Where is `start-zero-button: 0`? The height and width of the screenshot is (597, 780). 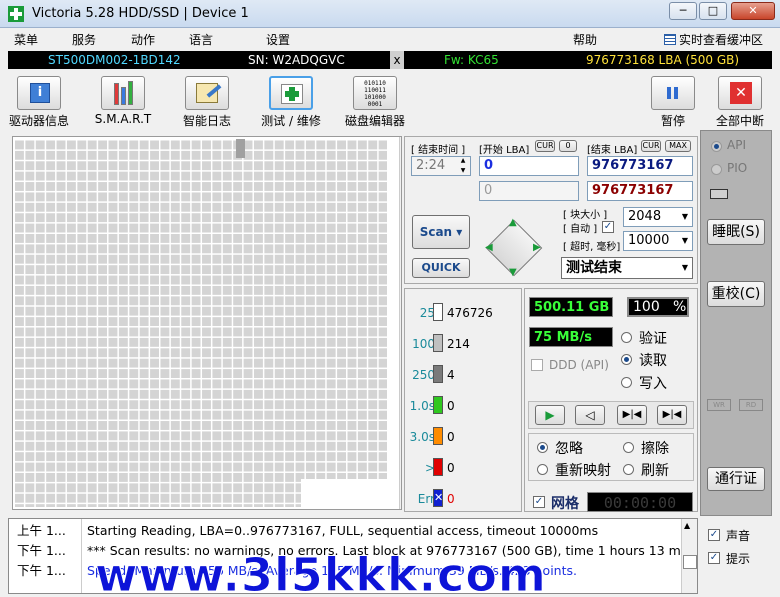 start-zero-button: 0 is located at coordinates (568, 146).